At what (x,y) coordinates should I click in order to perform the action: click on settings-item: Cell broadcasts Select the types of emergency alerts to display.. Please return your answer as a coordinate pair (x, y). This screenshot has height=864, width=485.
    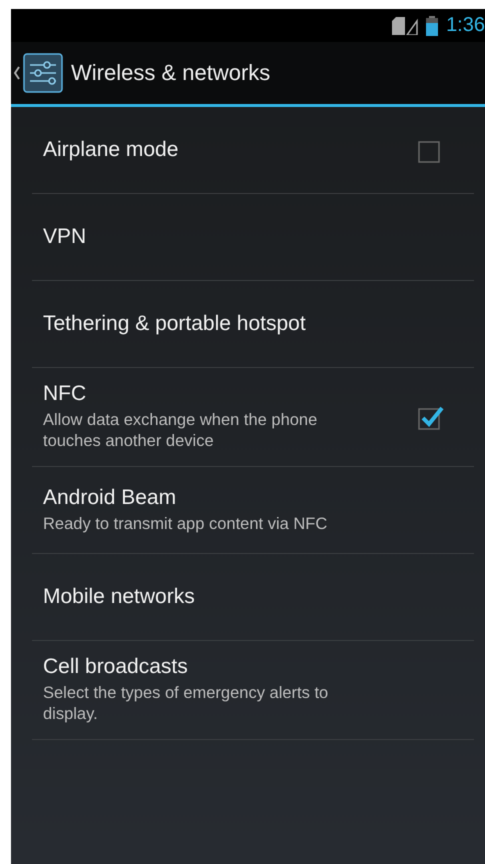
    Looking at the image, I should click on (253, 690).